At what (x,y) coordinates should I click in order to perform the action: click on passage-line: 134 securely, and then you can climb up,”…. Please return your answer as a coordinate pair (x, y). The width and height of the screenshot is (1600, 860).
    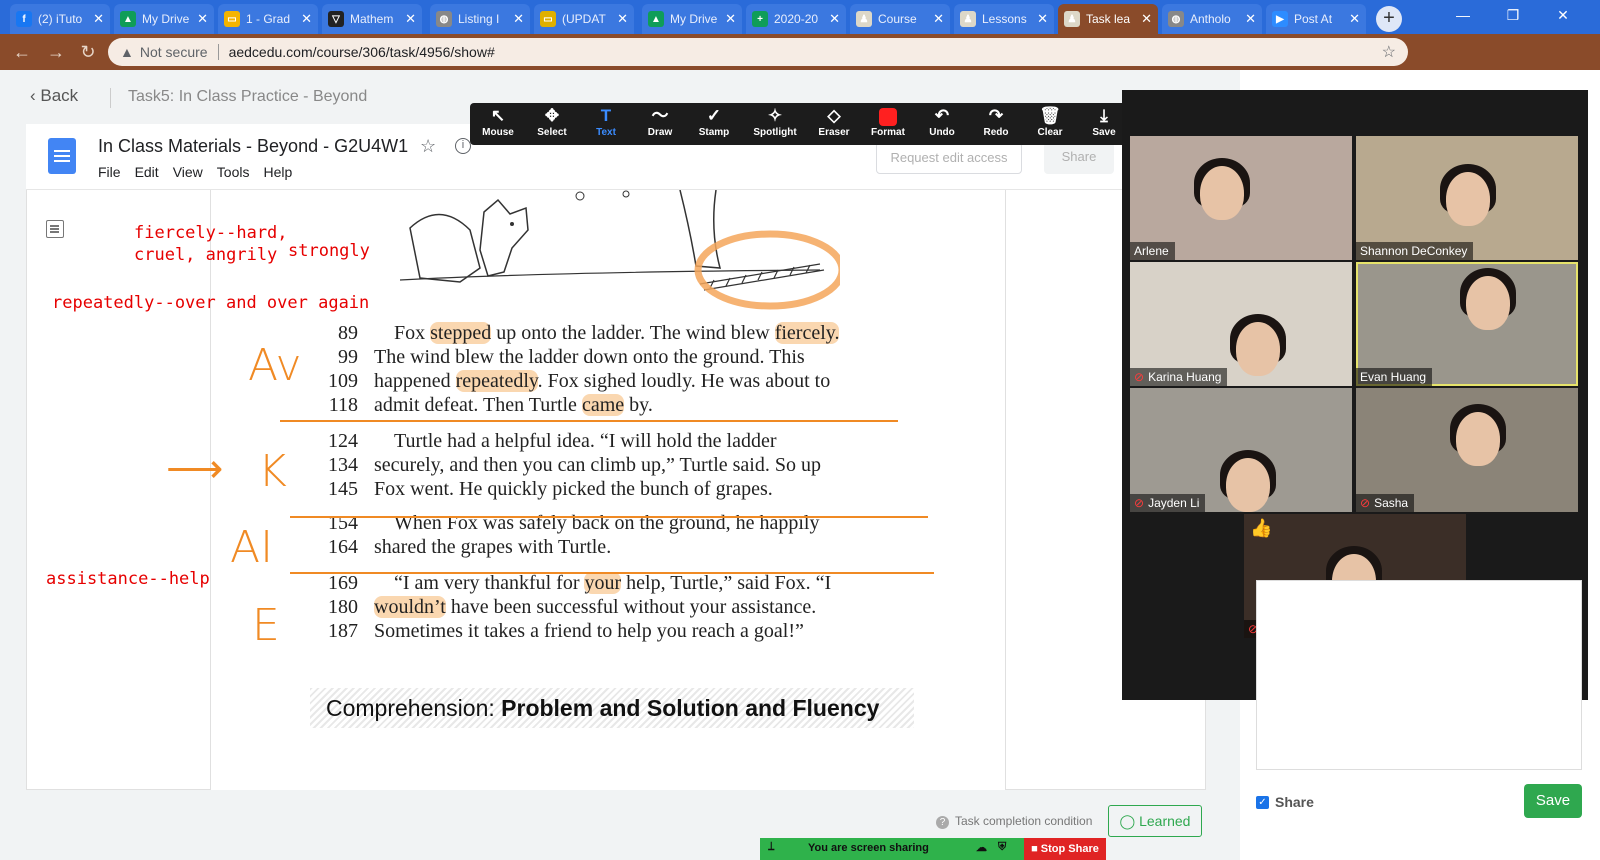
    Looking at the image, I should click on (568, 465).